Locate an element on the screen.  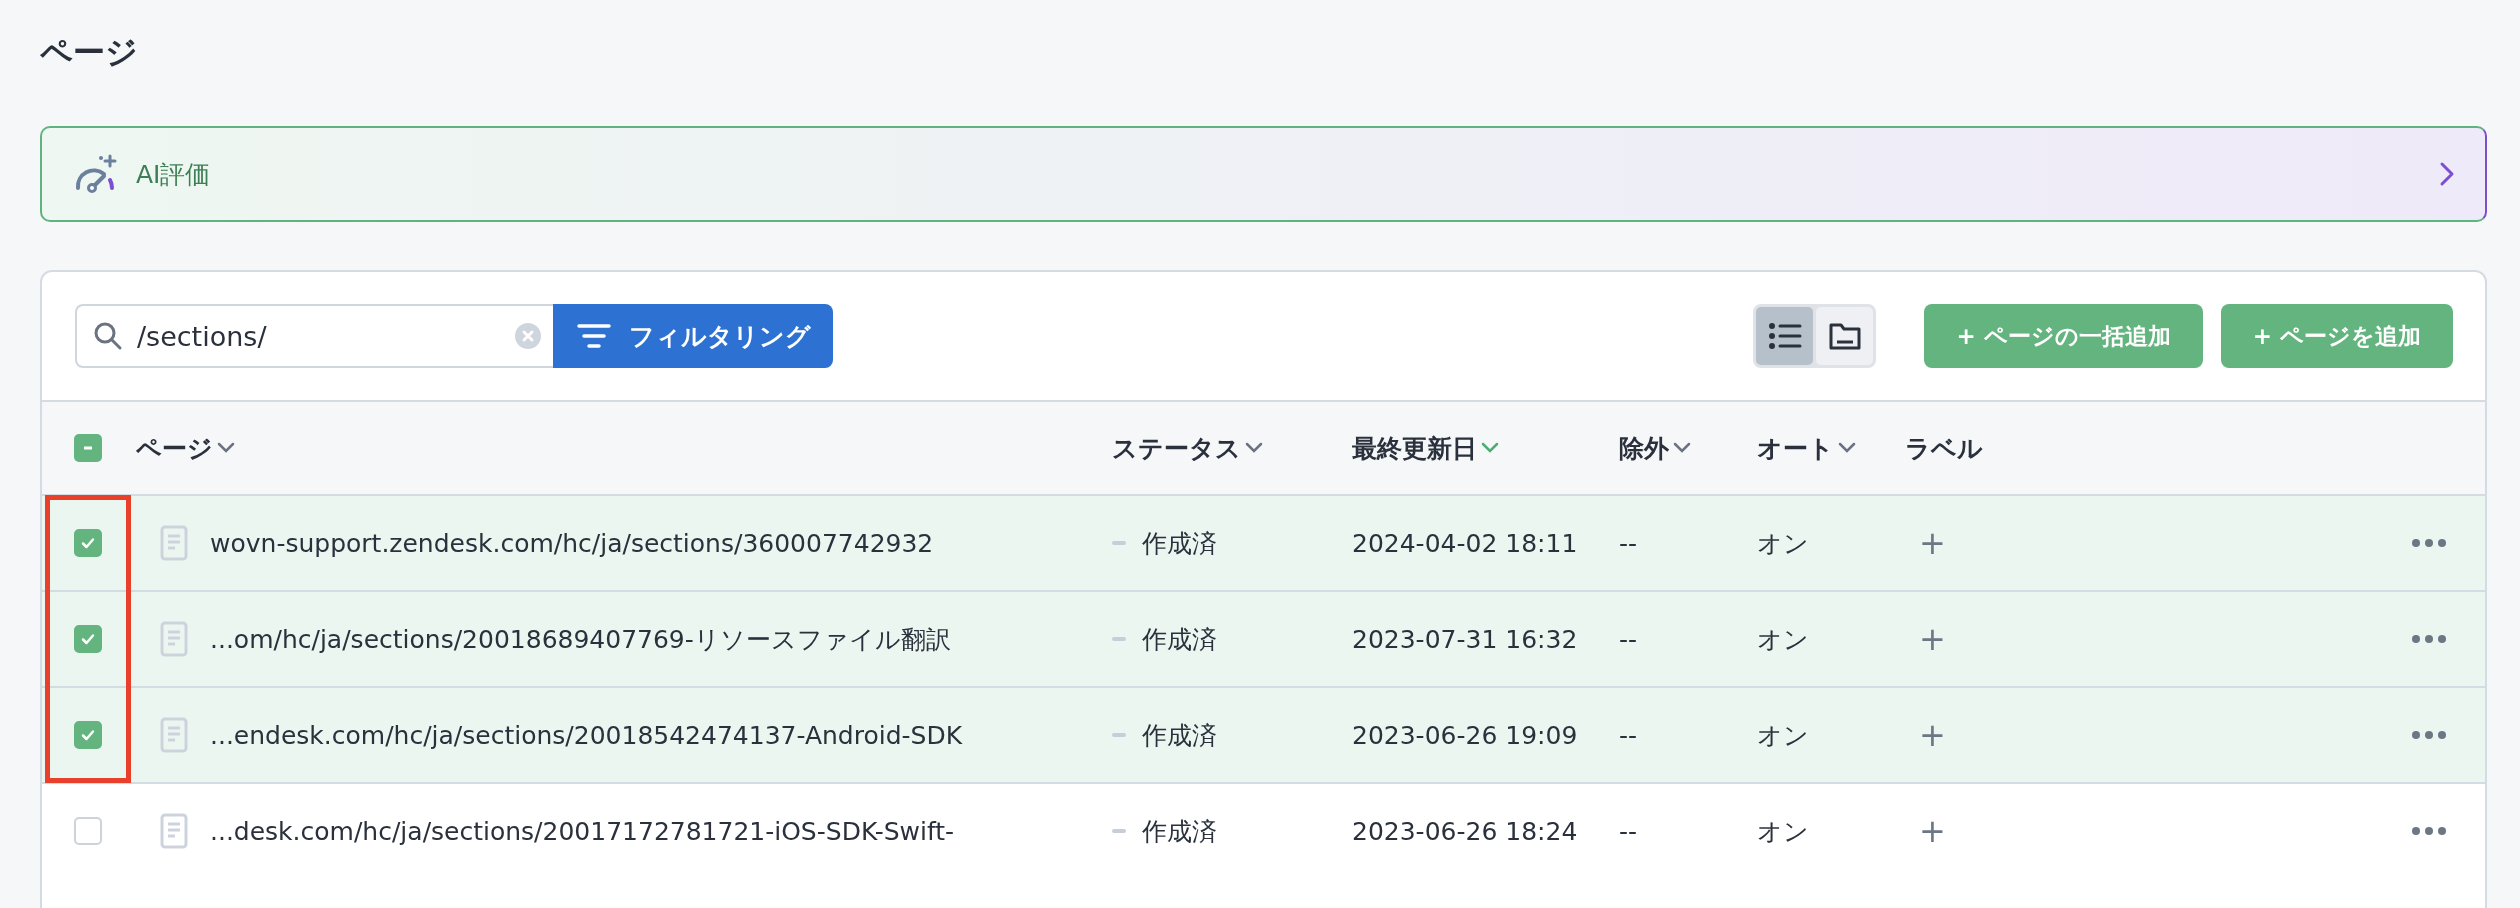
updated-date: 2024-04-02 18:11 is located at coordinates (1465, 543).